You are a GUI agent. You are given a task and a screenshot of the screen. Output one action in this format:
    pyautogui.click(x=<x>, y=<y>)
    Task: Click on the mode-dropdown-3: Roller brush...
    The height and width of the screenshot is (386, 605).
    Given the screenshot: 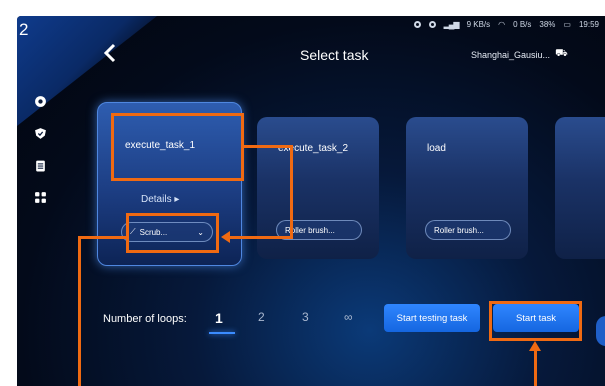 What is the action you would take?
    pyautogui.click(x=468, y=230)
    